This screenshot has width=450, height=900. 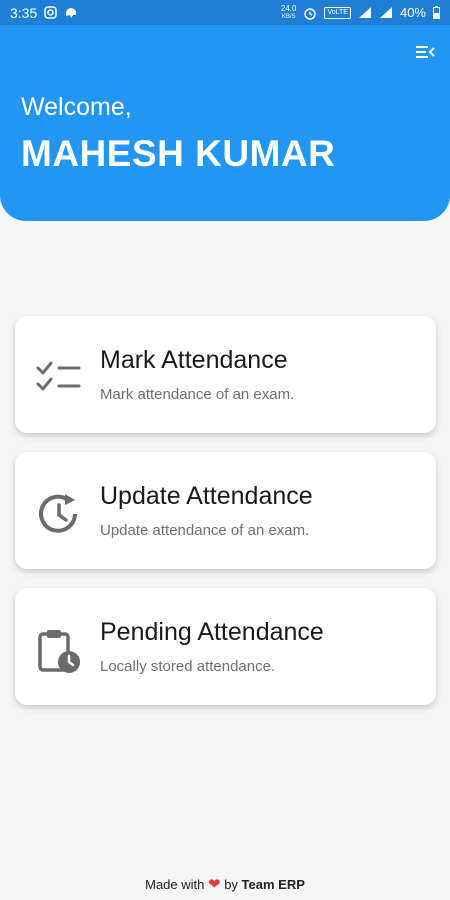 What do you see at coordinates (24, 12) in the screenshot?
I see `status-time: 3:35` at bounding box center [24, 12].